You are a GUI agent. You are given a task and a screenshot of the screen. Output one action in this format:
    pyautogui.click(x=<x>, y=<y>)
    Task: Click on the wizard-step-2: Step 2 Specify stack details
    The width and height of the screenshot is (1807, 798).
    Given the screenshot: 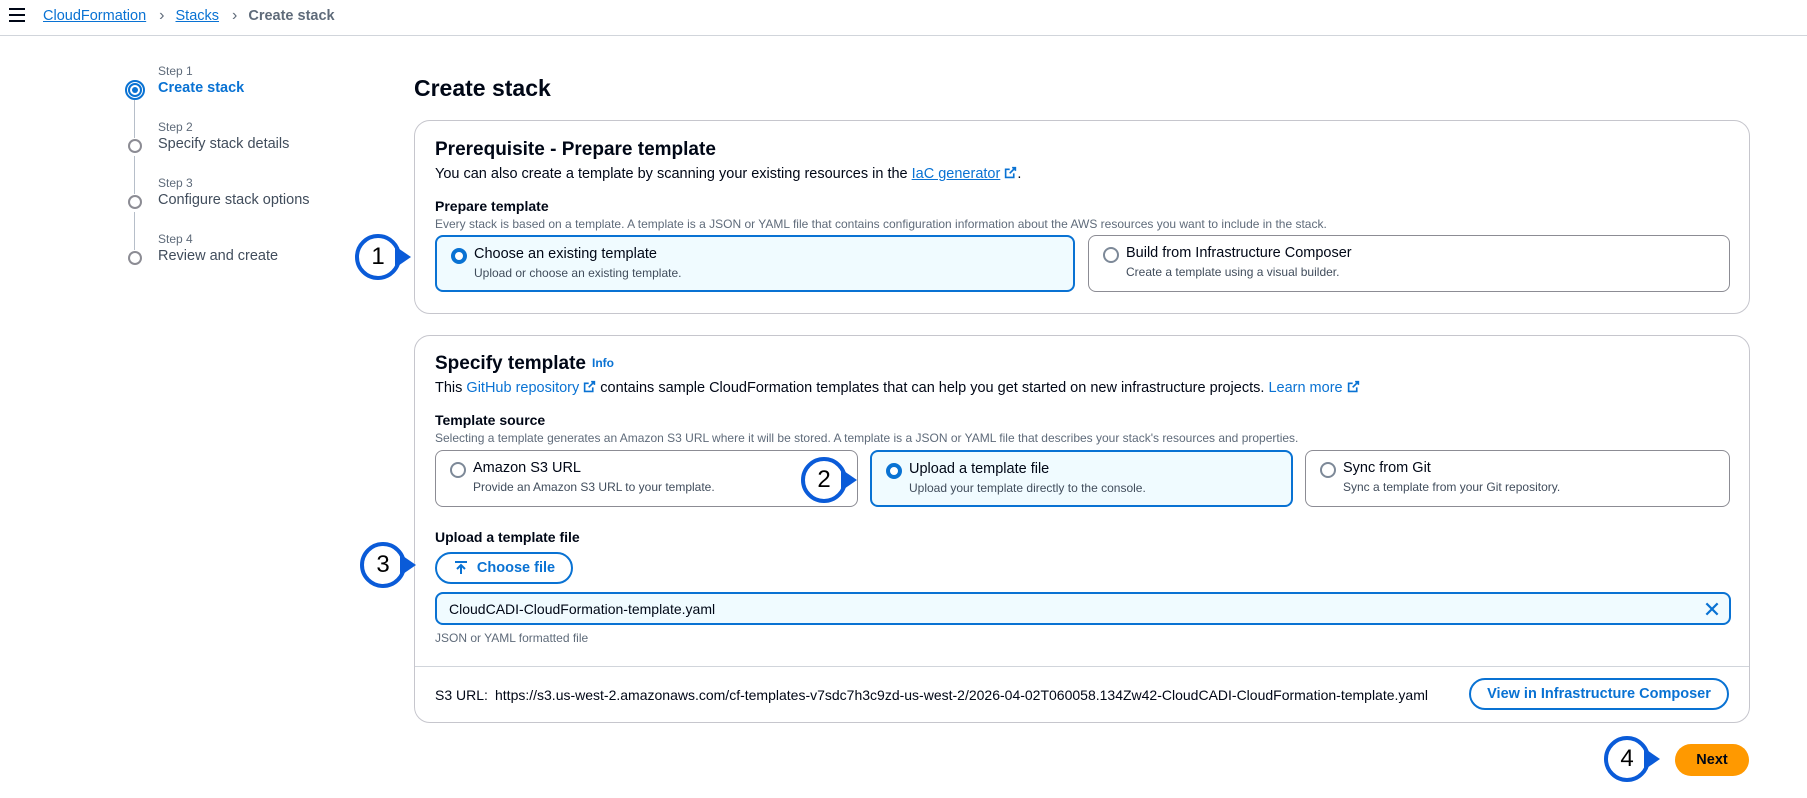 What is the action you would take?
    pyautogui.click(x=219, y=157)
    